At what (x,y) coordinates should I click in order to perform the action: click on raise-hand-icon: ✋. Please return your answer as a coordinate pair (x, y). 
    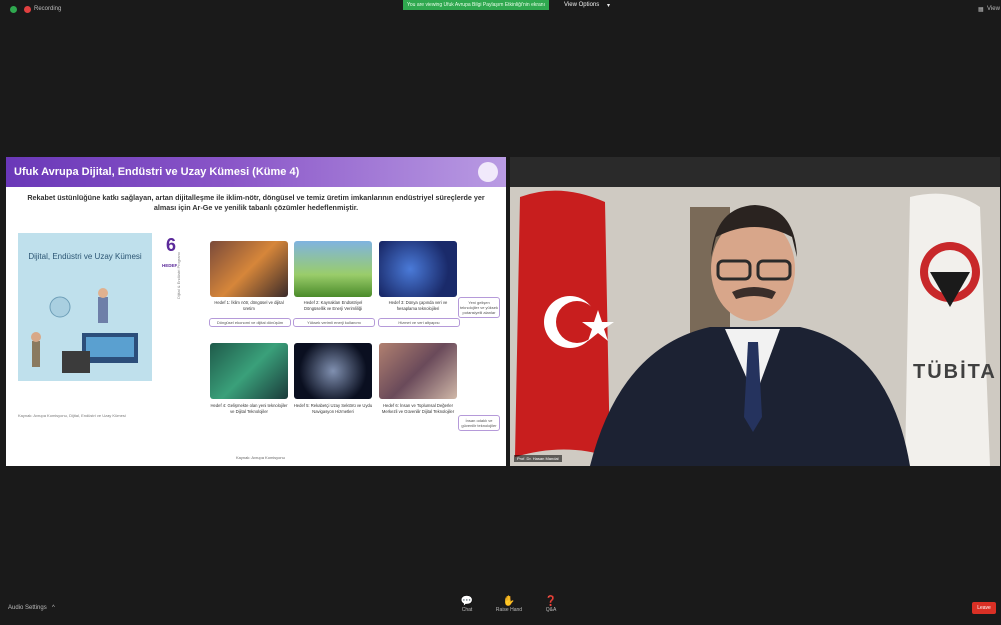
    Looking at the image, I should click on (509, 601).